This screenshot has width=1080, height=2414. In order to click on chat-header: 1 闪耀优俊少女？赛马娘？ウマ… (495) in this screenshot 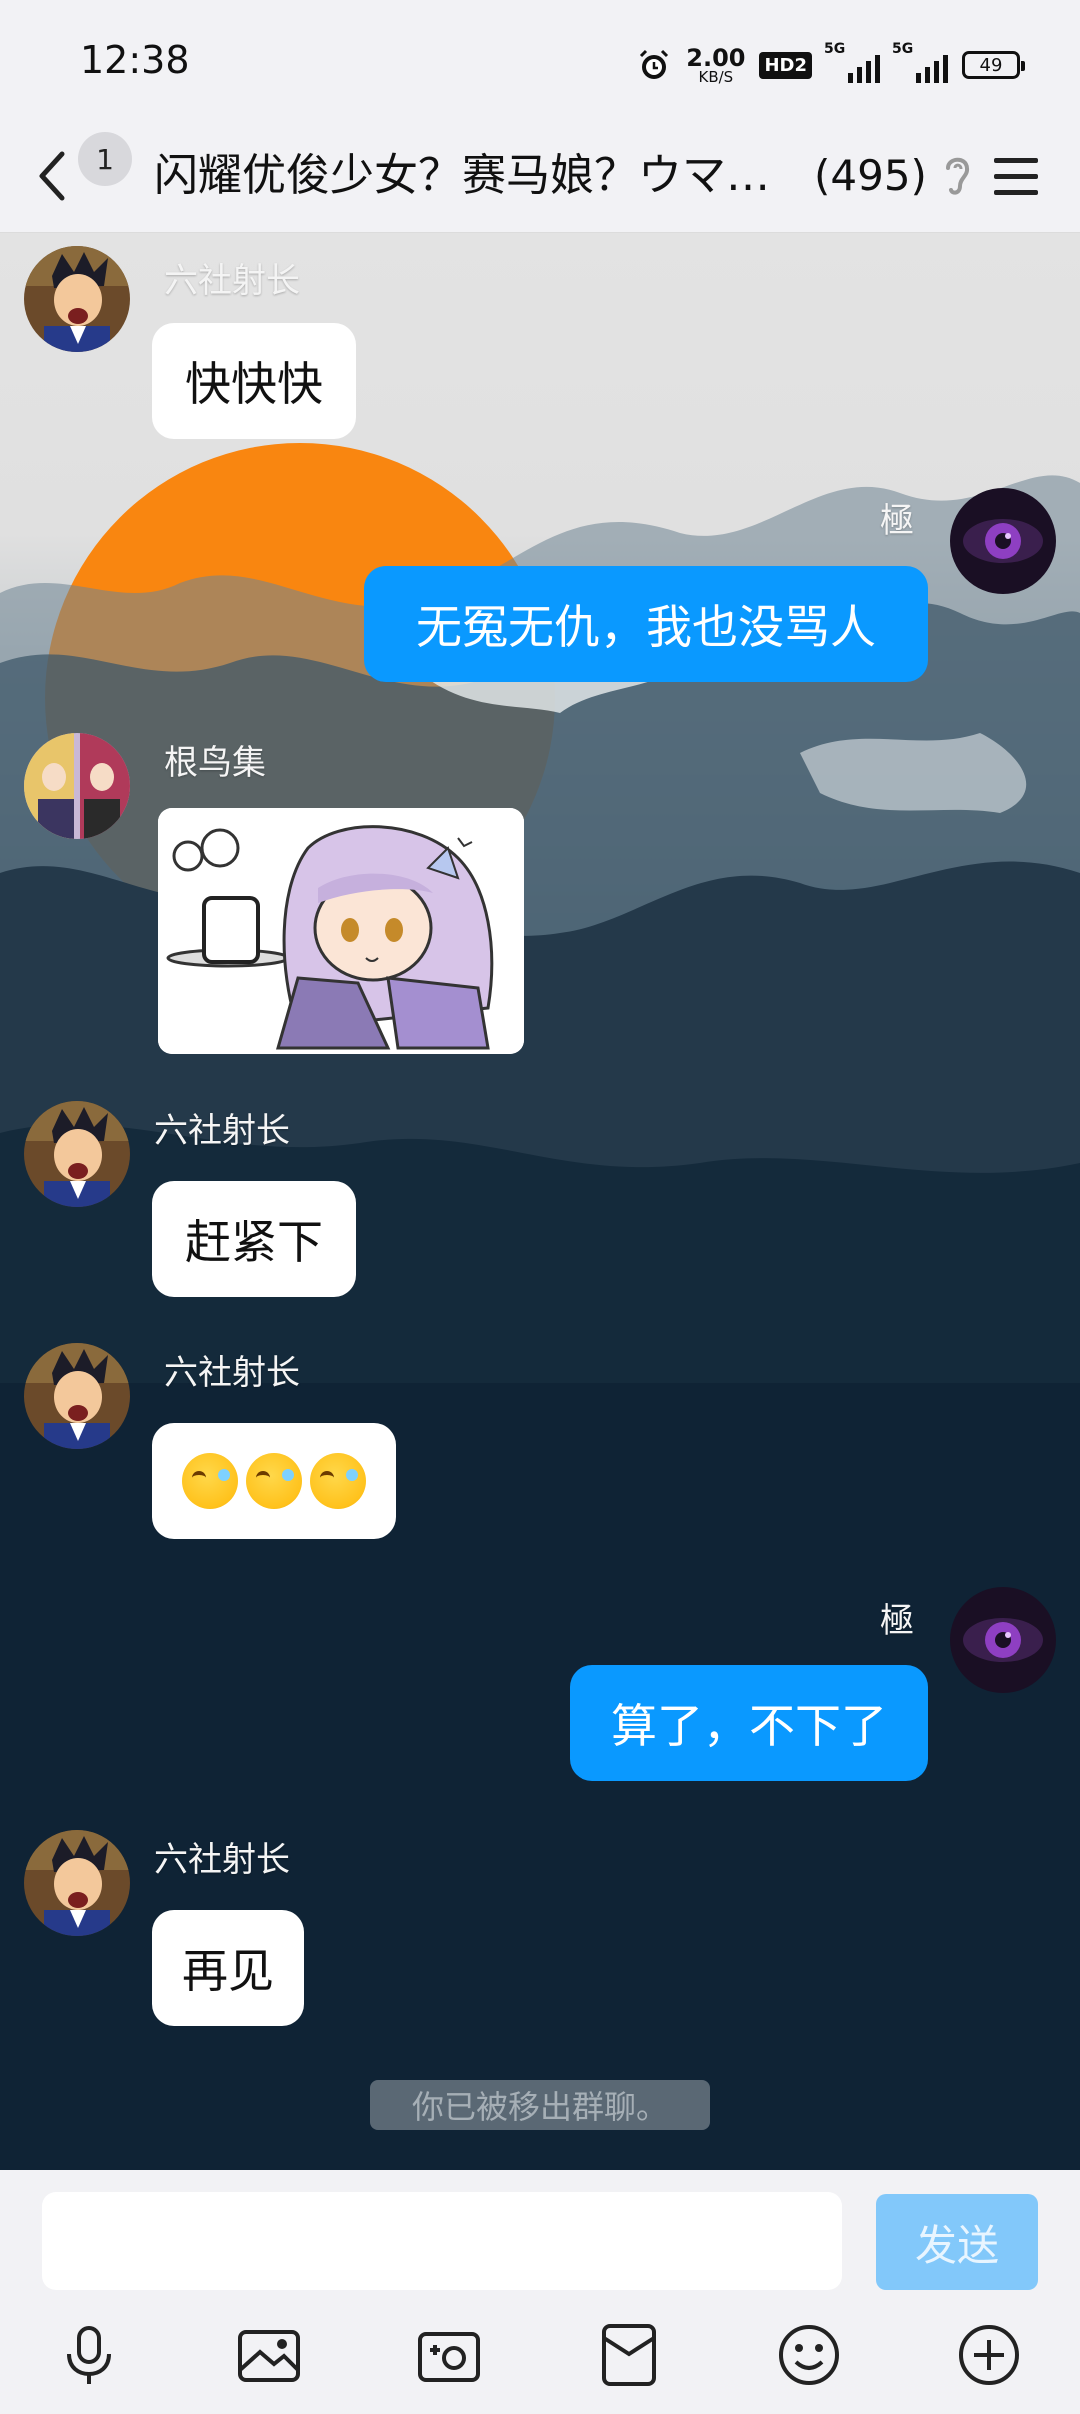, I will do `click(540, 176)`.